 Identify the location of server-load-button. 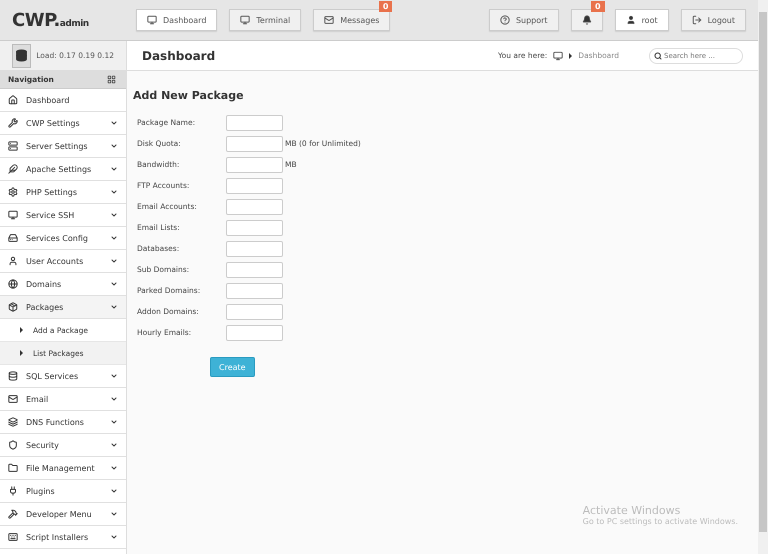
(22, 56).